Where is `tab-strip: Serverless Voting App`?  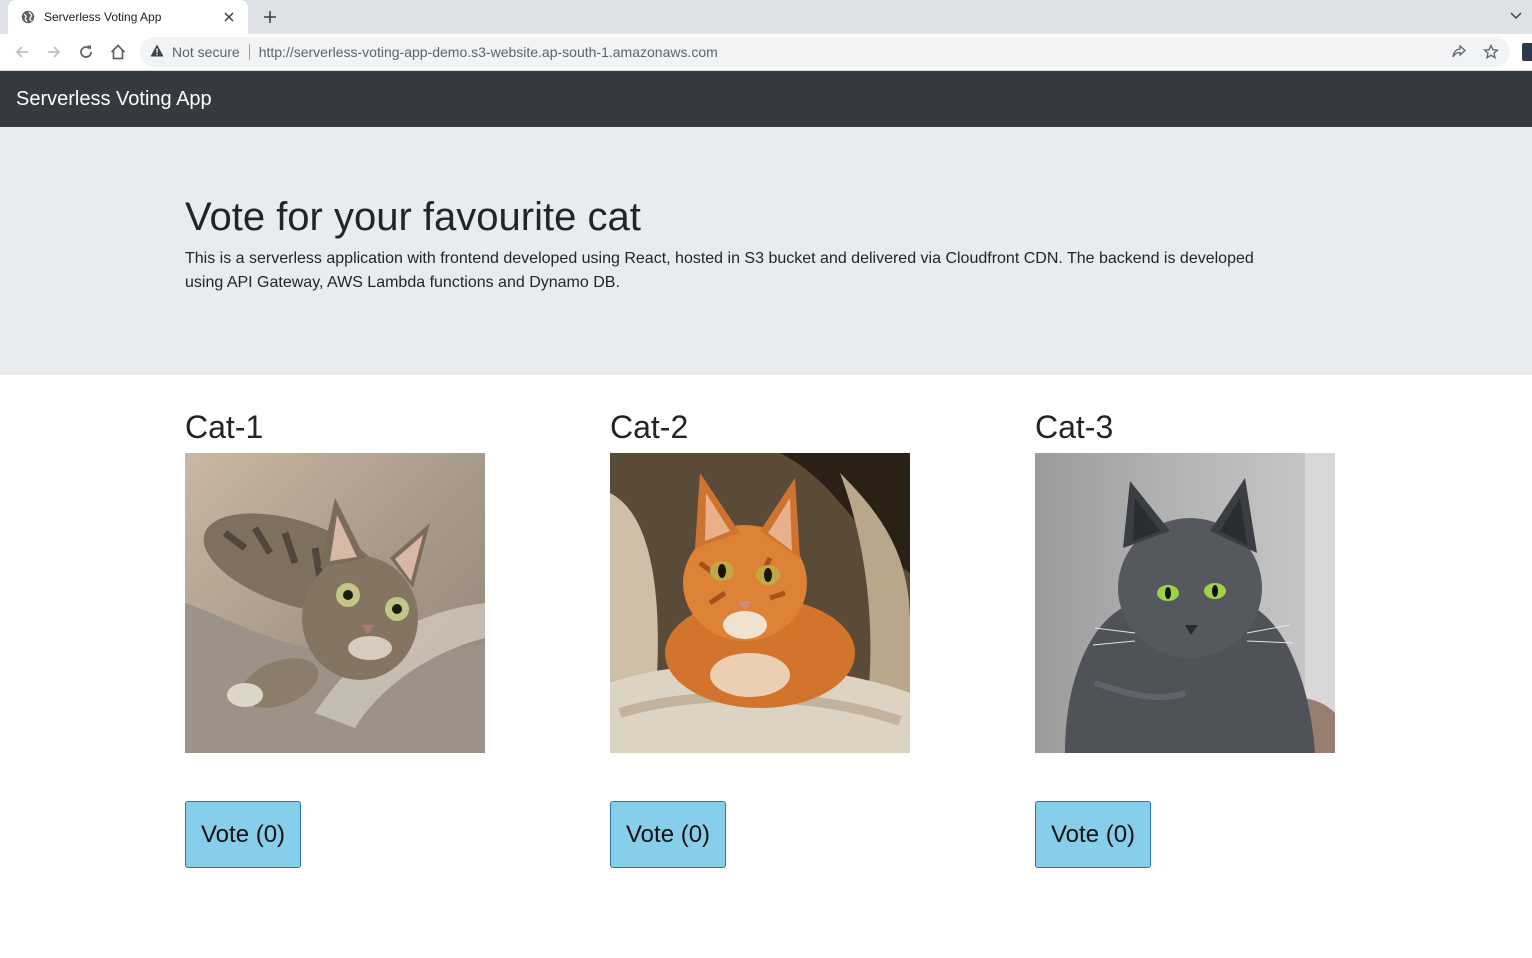
tab-strip: Serverless Voting App is located at coordinates (766, 17).